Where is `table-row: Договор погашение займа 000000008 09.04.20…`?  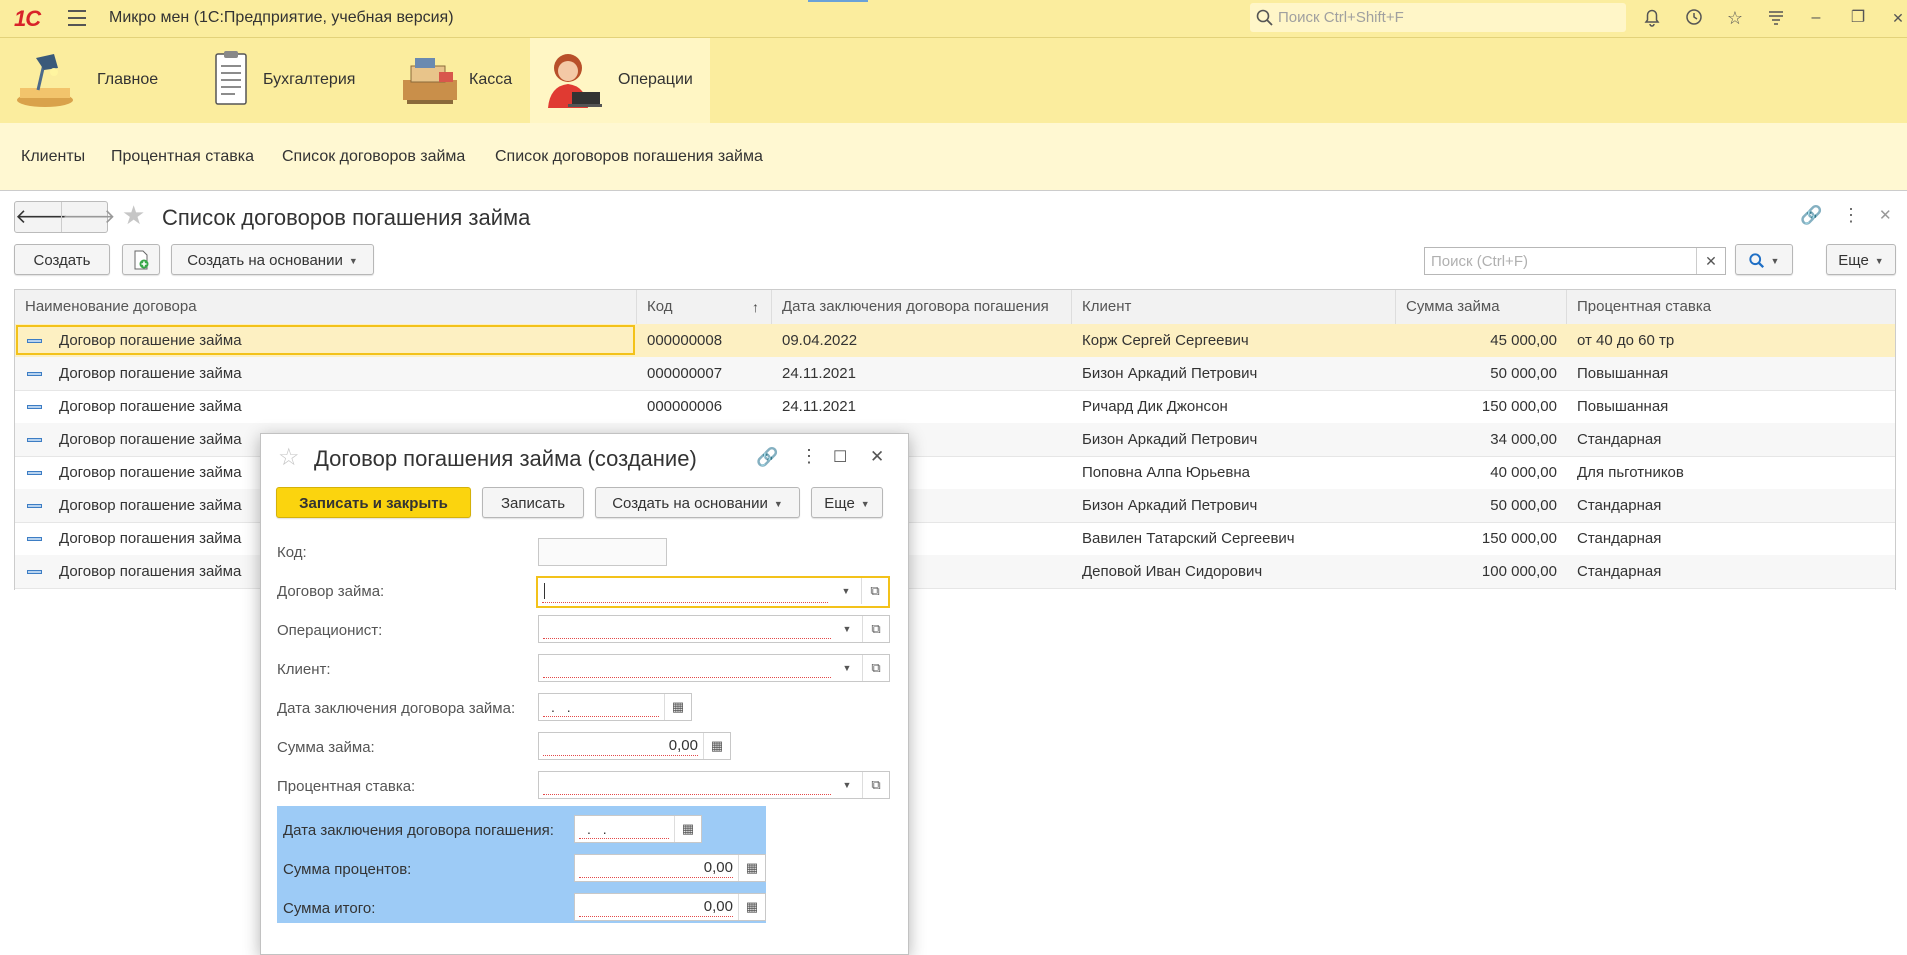
table-row: Договор погашение займа 000000008 09.04.20… is located at coordinates (955, 341).